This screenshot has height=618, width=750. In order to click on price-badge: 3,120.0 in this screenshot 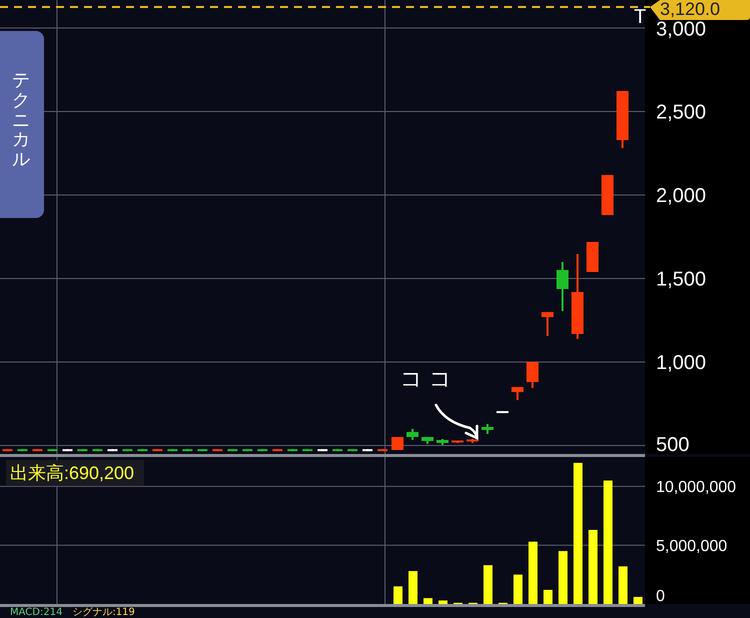, I will do `click(700, 10)`.